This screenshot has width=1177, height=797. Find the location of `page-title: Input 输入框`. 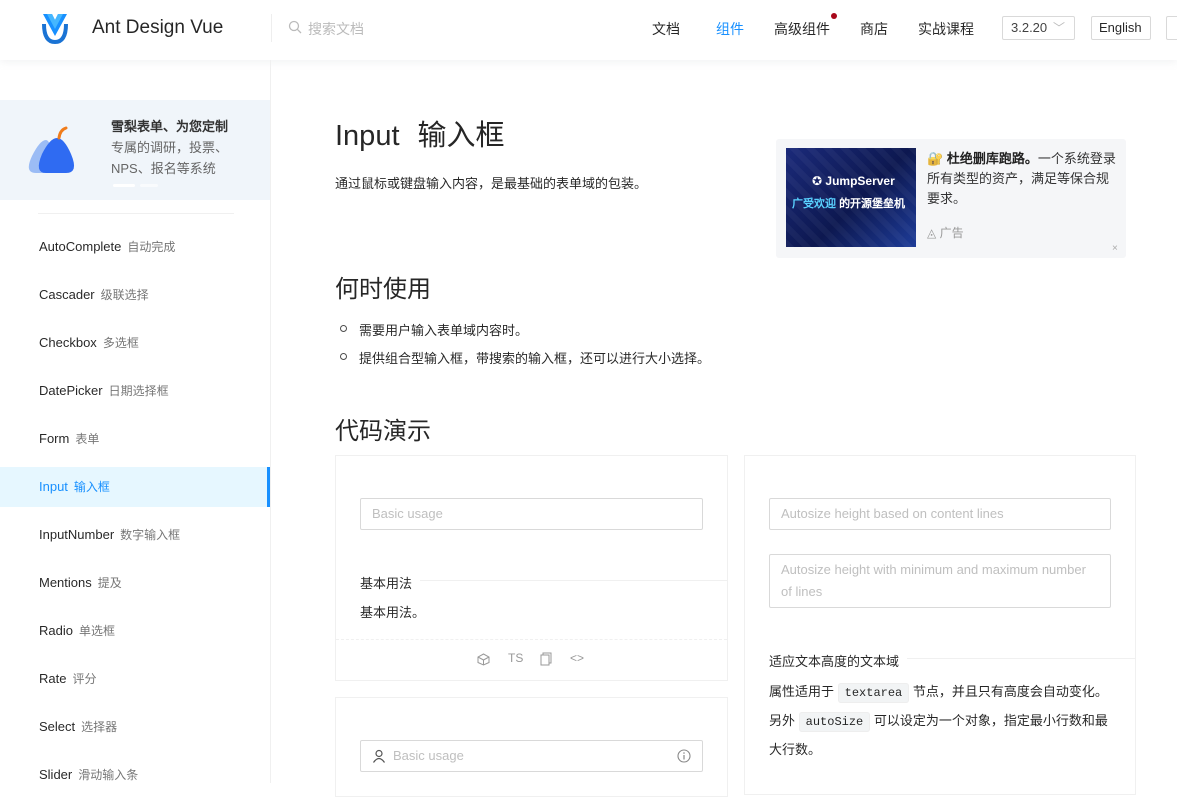

page-title: Input 输入框 is located at coordinates (420, 133).